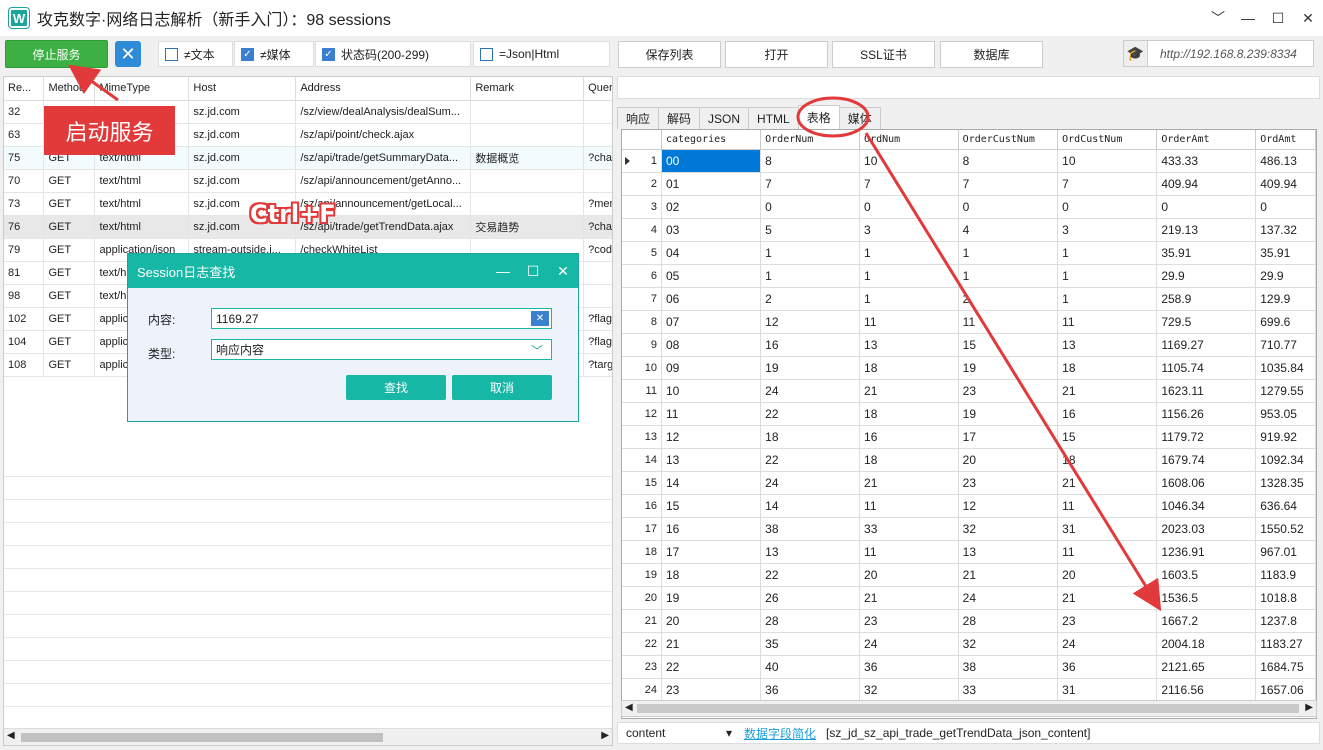 This screenshot has height=750, width=1323. Describe the element at coordinates (724, 118) in the screenshot. I see `tab-2: JSON` at that location.